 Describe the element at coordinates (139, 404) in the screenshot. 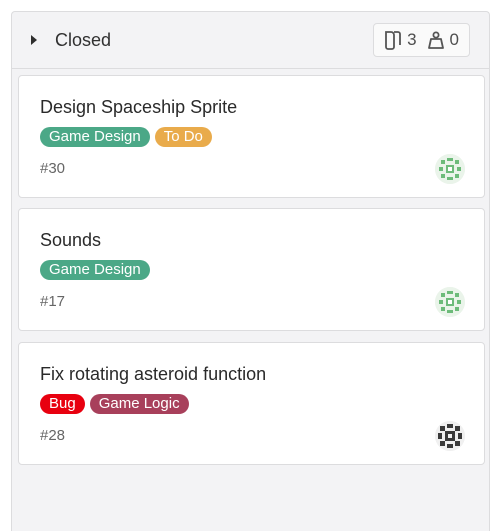

I see `label-game-logic: Game Logic` at that location.